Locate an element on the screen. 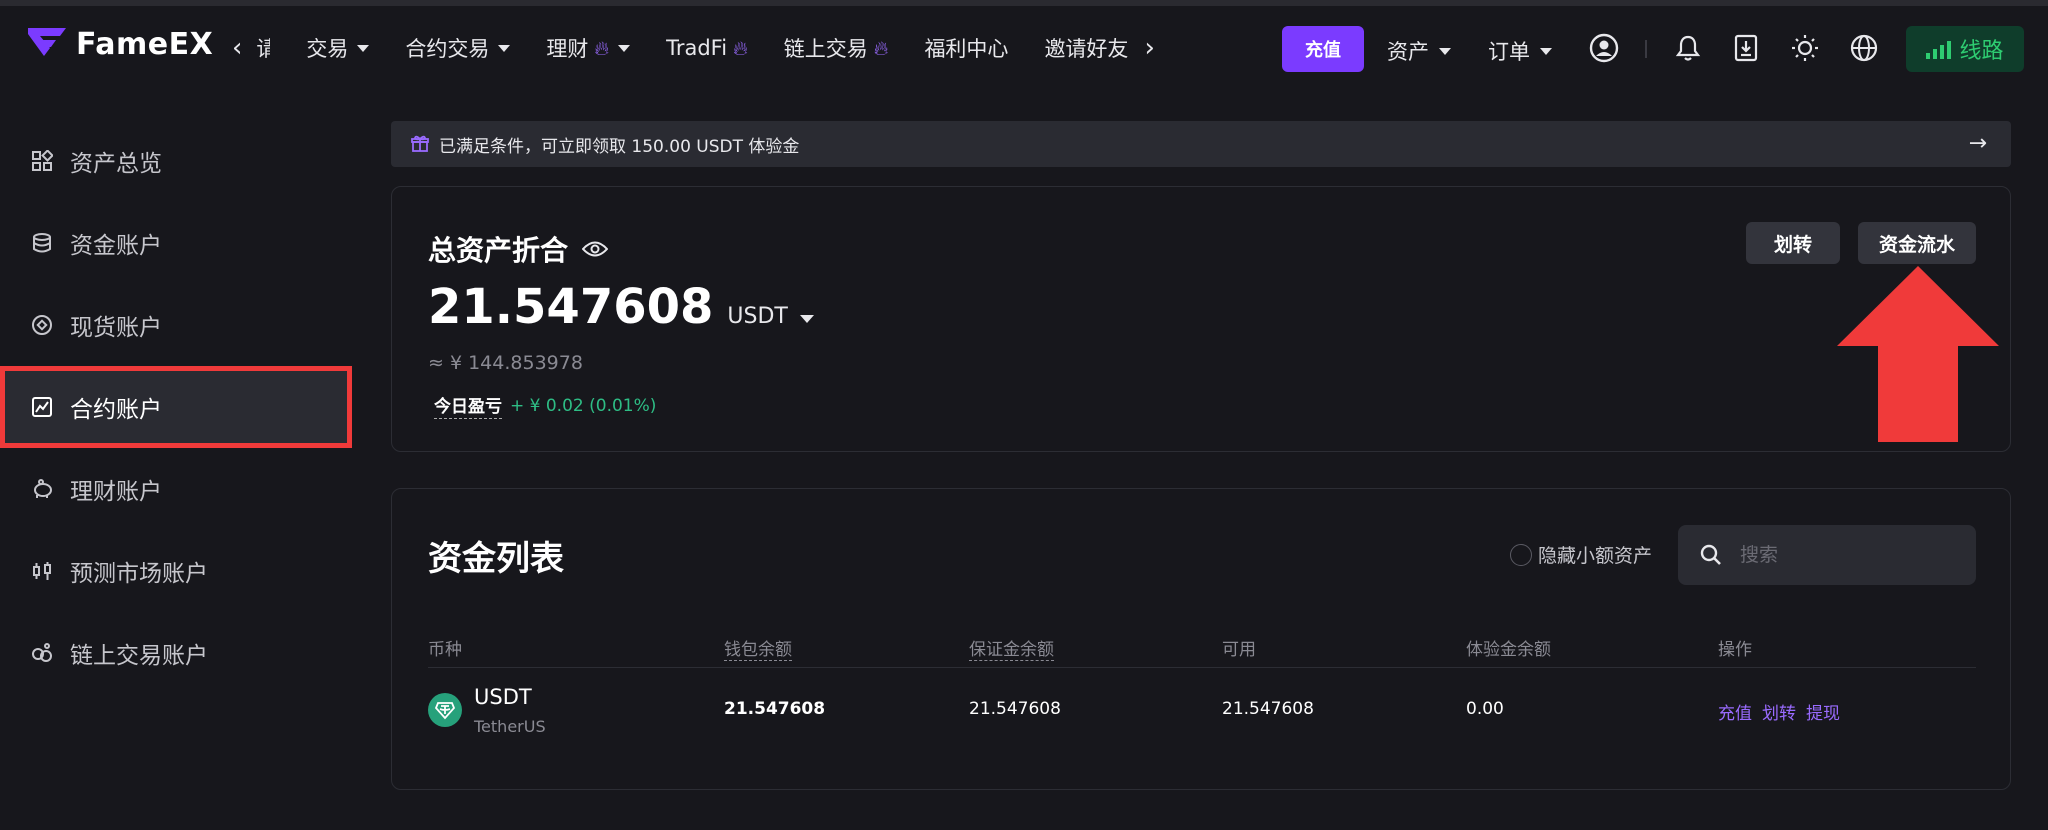  pnl-value: + ¥ 0.02 (0.01%) is located at coordinates (583, 405).